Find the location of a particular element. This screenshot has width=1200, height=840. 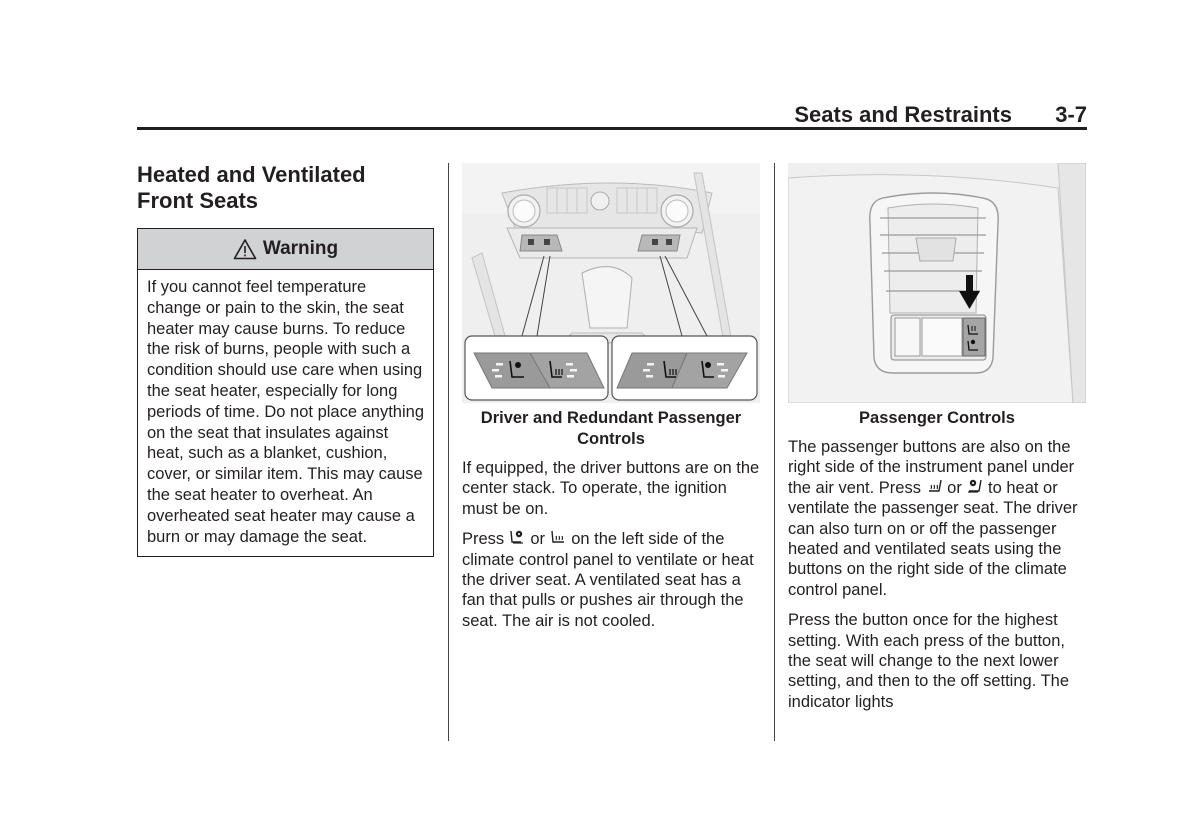

instrument-panel-illustration is located at coordinates (937, 283).